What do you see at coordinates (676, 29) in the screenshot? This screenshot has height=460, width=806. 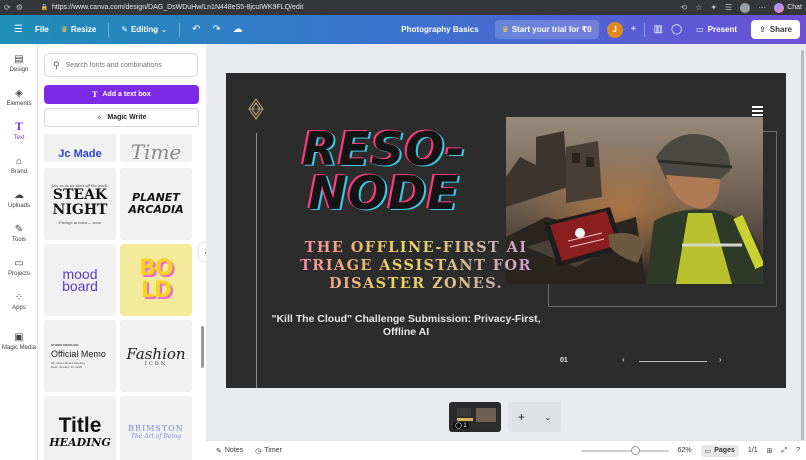 I see `comment-icon: ◯` at bounding box center [676, 29].